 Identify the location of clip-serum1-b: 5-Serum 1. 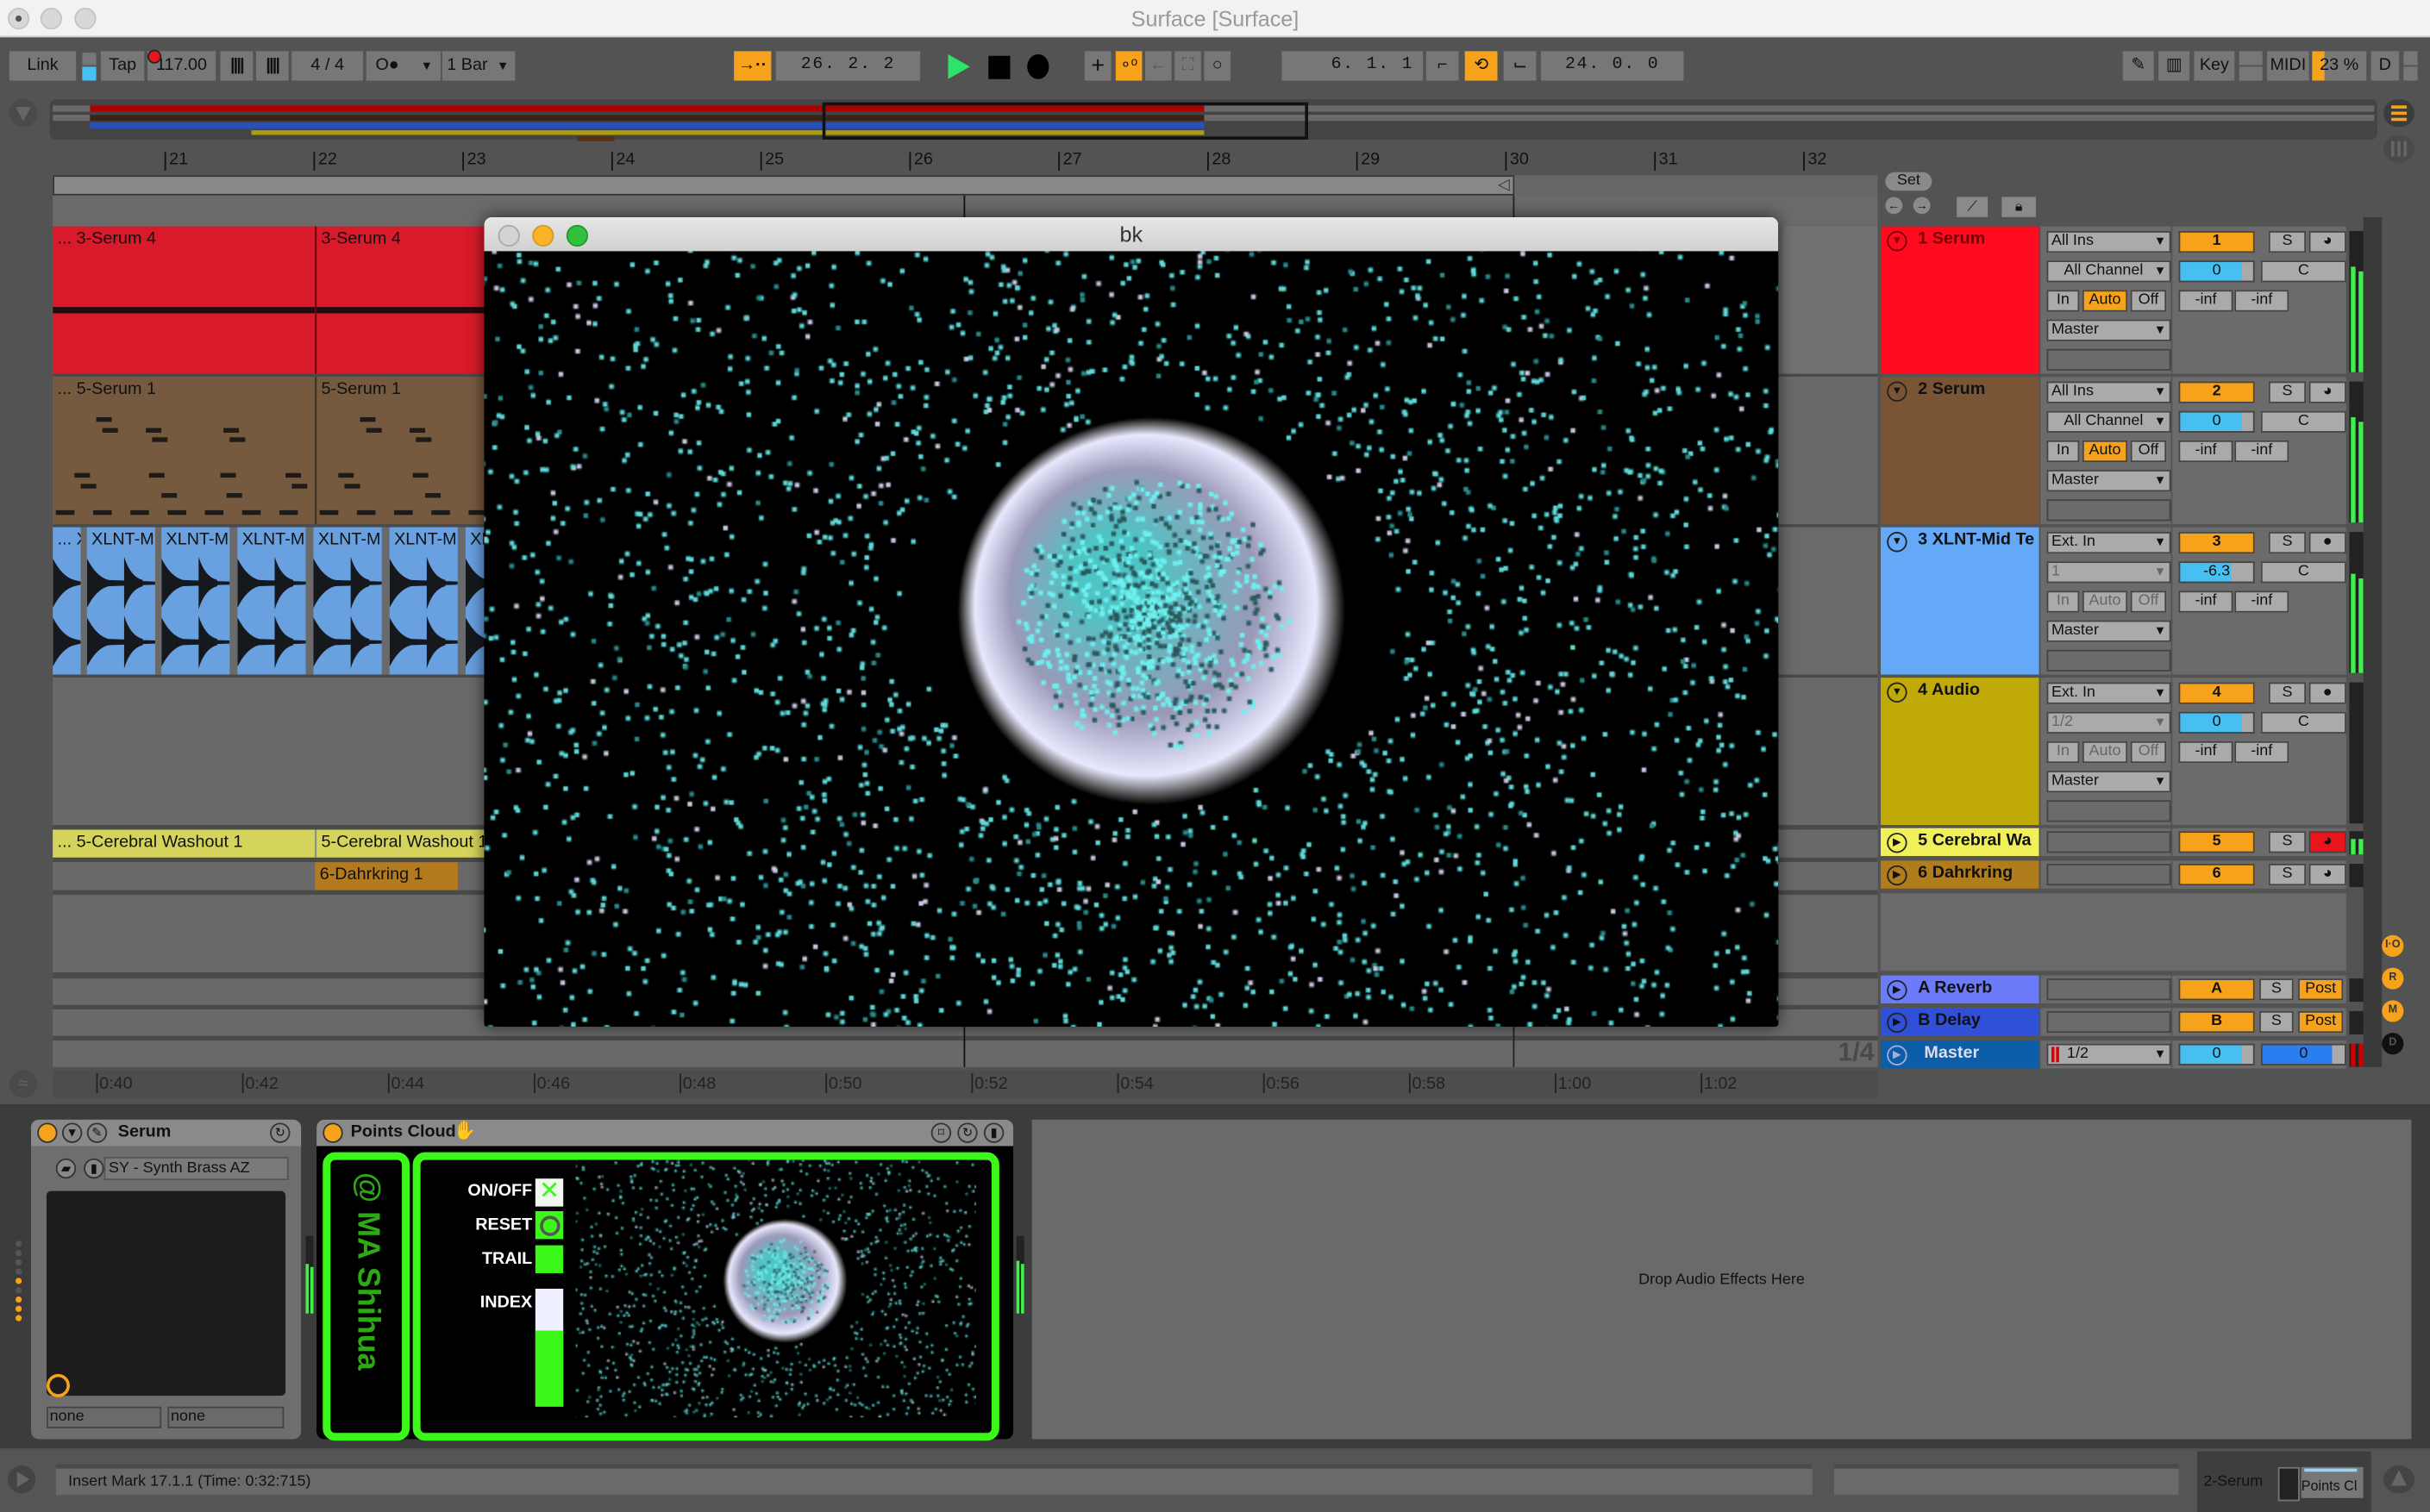
(408, 451).